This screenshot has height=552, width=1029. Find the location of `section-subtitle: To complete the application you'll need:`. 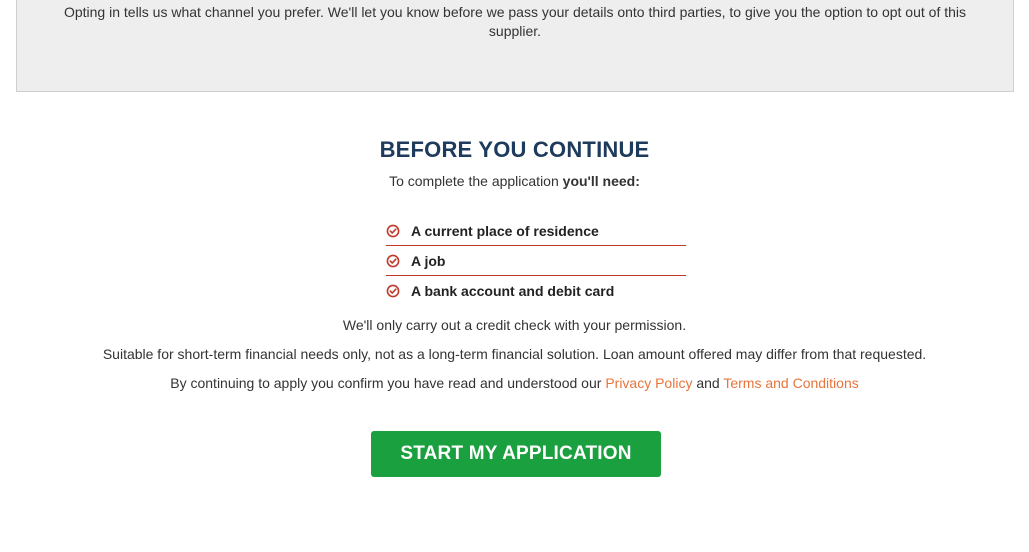

section-subtitle: To complete the application you'll need: is located at coordinates (514, 181).